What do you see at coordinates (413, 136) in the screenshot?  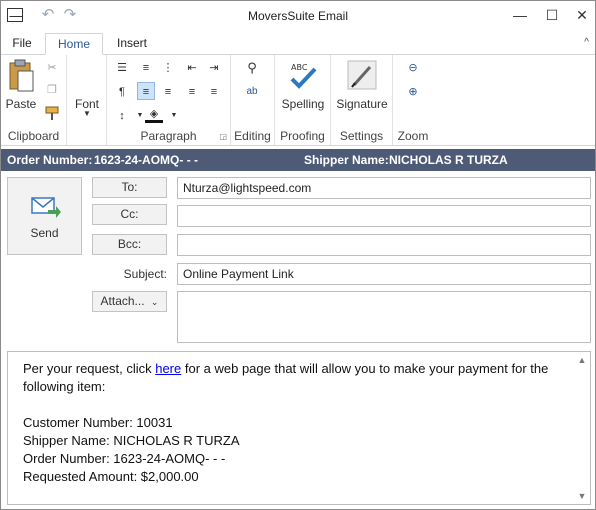 I see `zoom-group-label: Zoom` at bounding box center [413, 136].